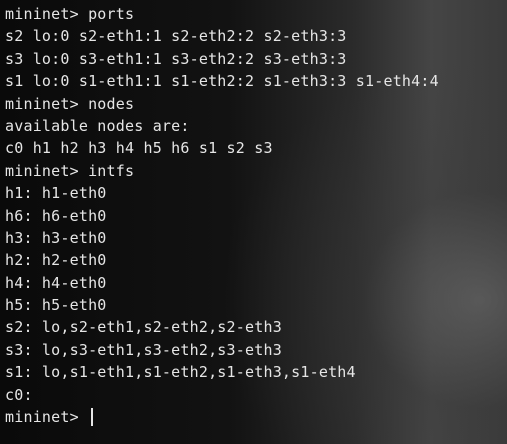 This screenshot has width=507, height=444. Describe the element at coordinates (56, 282) in the screenshot. I see `output-line: h4: h4-eth0` at that location.